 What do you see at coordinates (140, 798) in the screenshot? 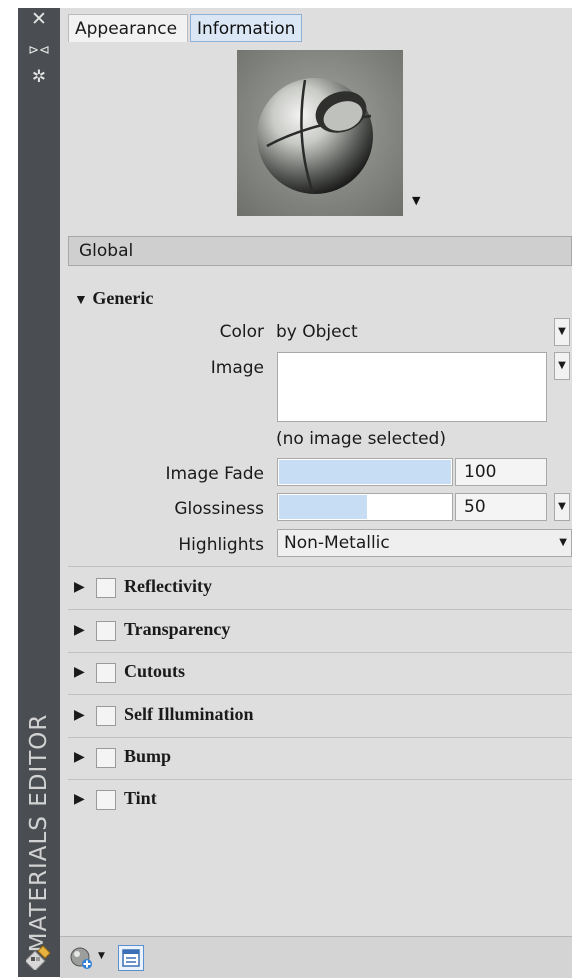
I see `section-label: Tint` at bounding box center [140, 798].